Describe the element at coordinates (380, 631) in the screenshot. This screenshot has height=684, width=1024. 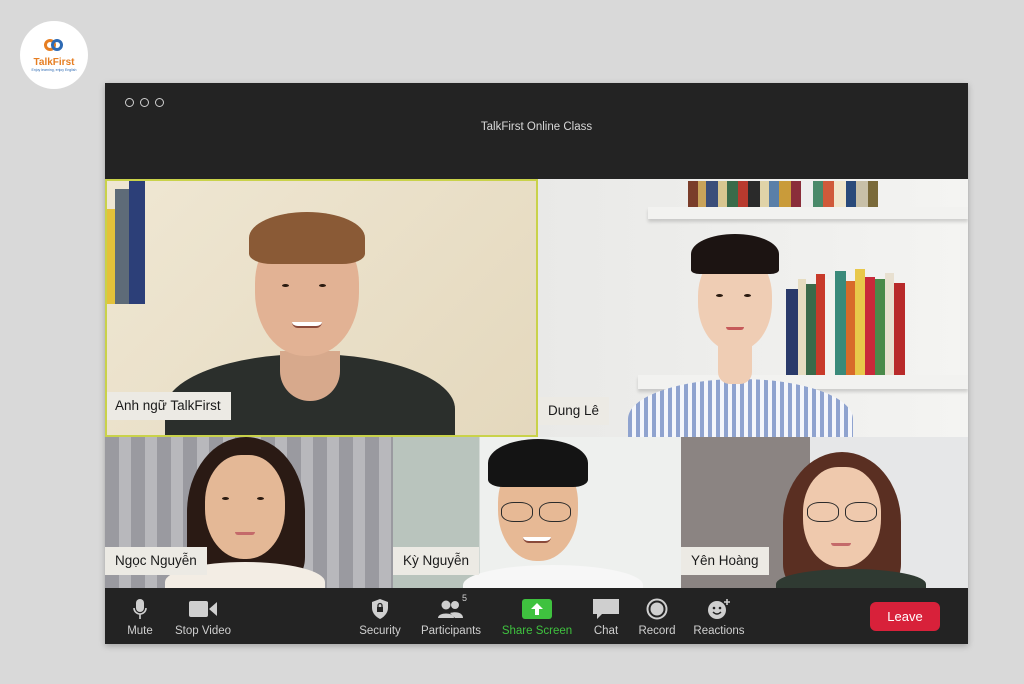
I see `security-label: Security` at that location.